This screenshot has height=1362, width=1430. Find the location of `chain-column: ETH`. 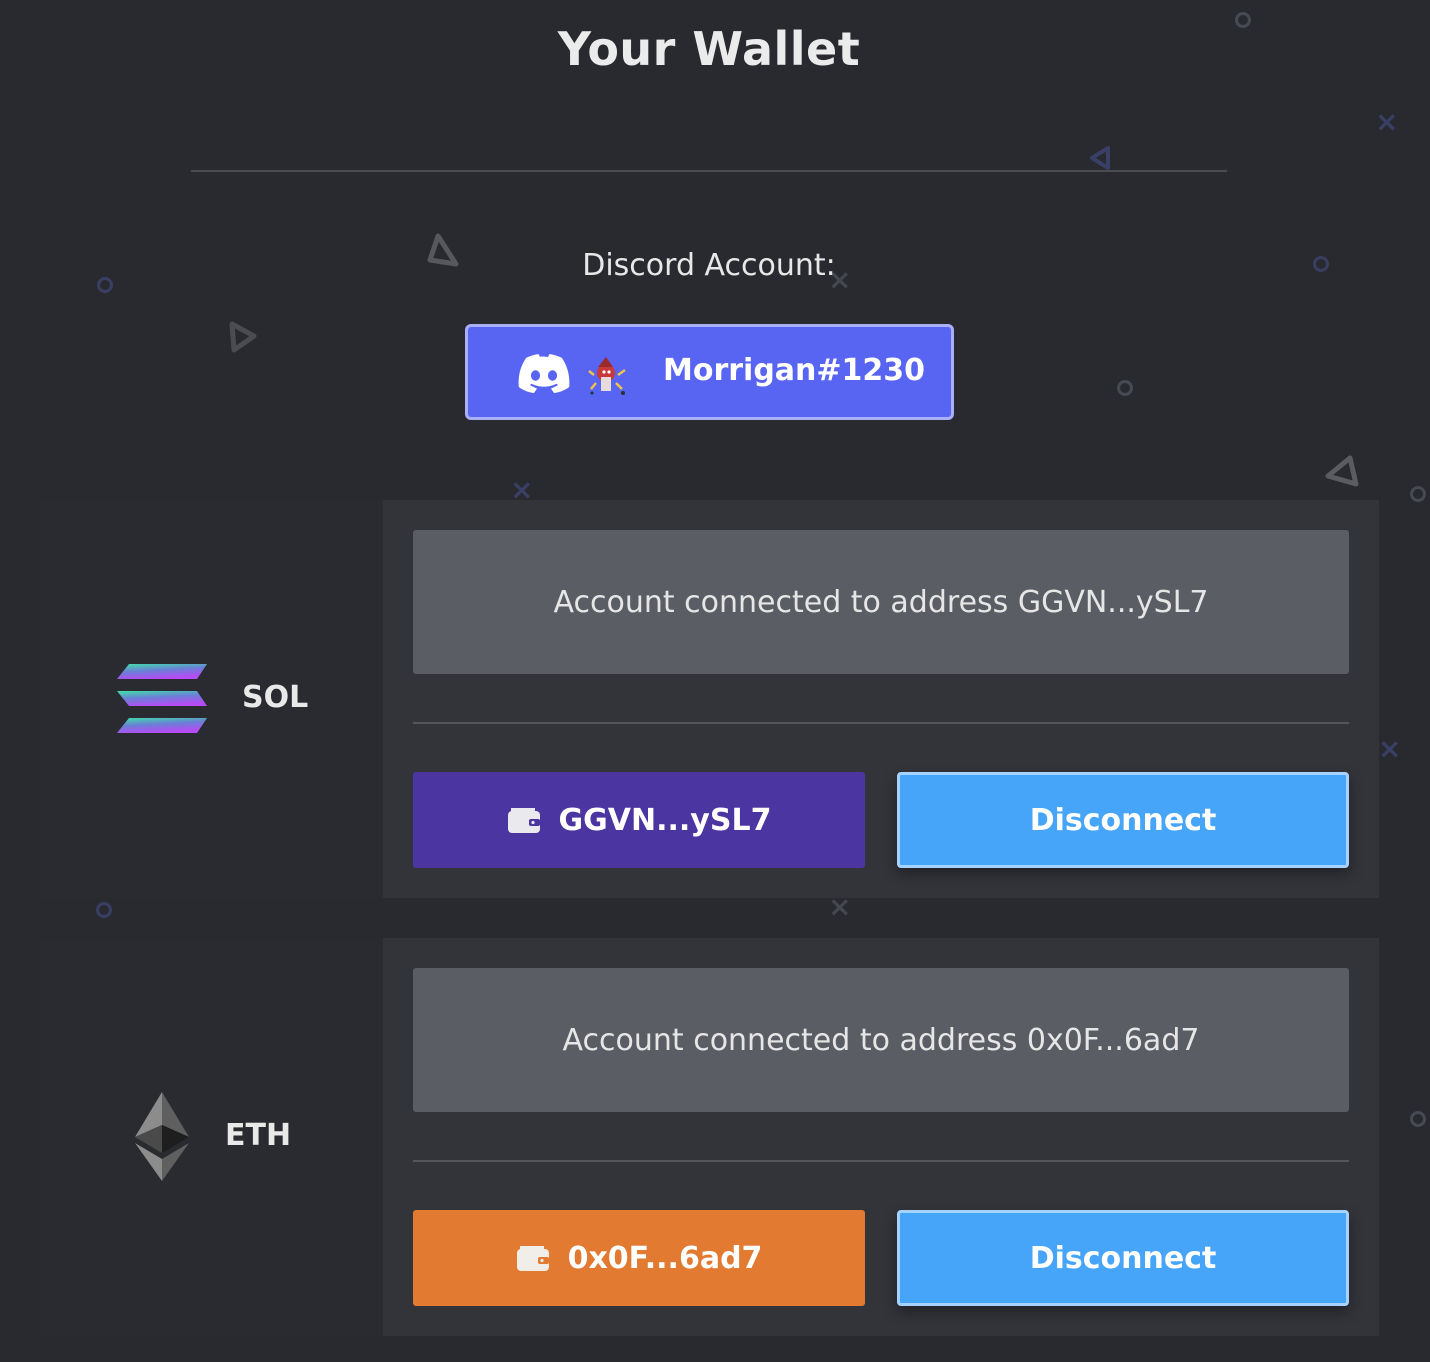

chain-column: ETH is located at coordinates (211, 1137).